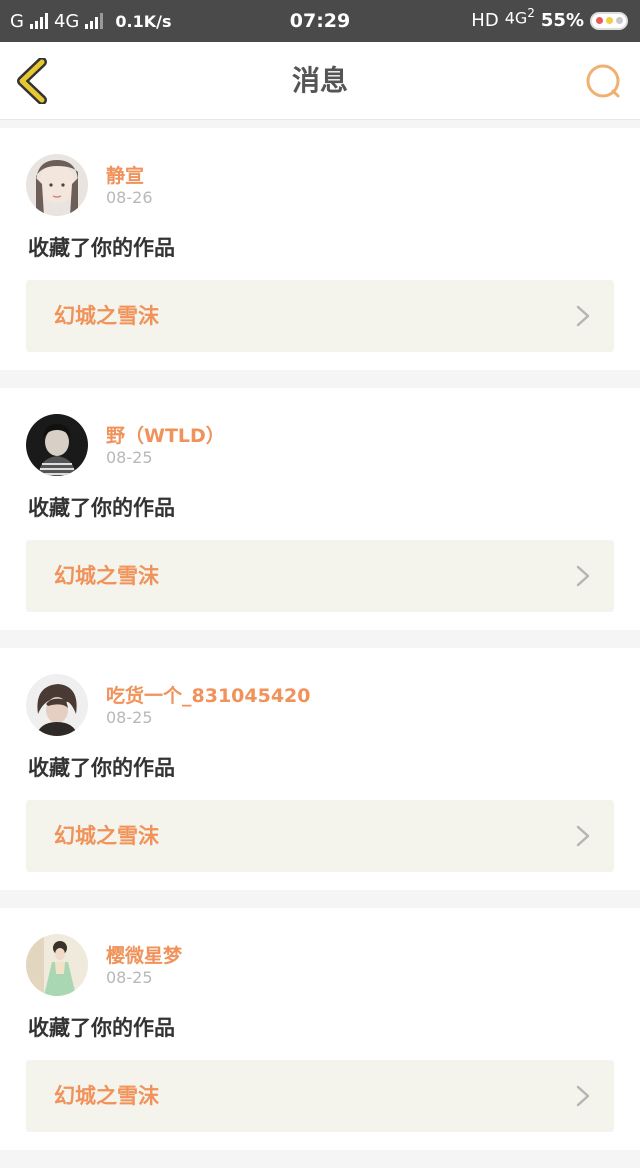 The image size is (640, 1168). I want to click on status-bar: G 4G 0.1K/s 07:29 HD 4G2 55%, so click(320, 21).